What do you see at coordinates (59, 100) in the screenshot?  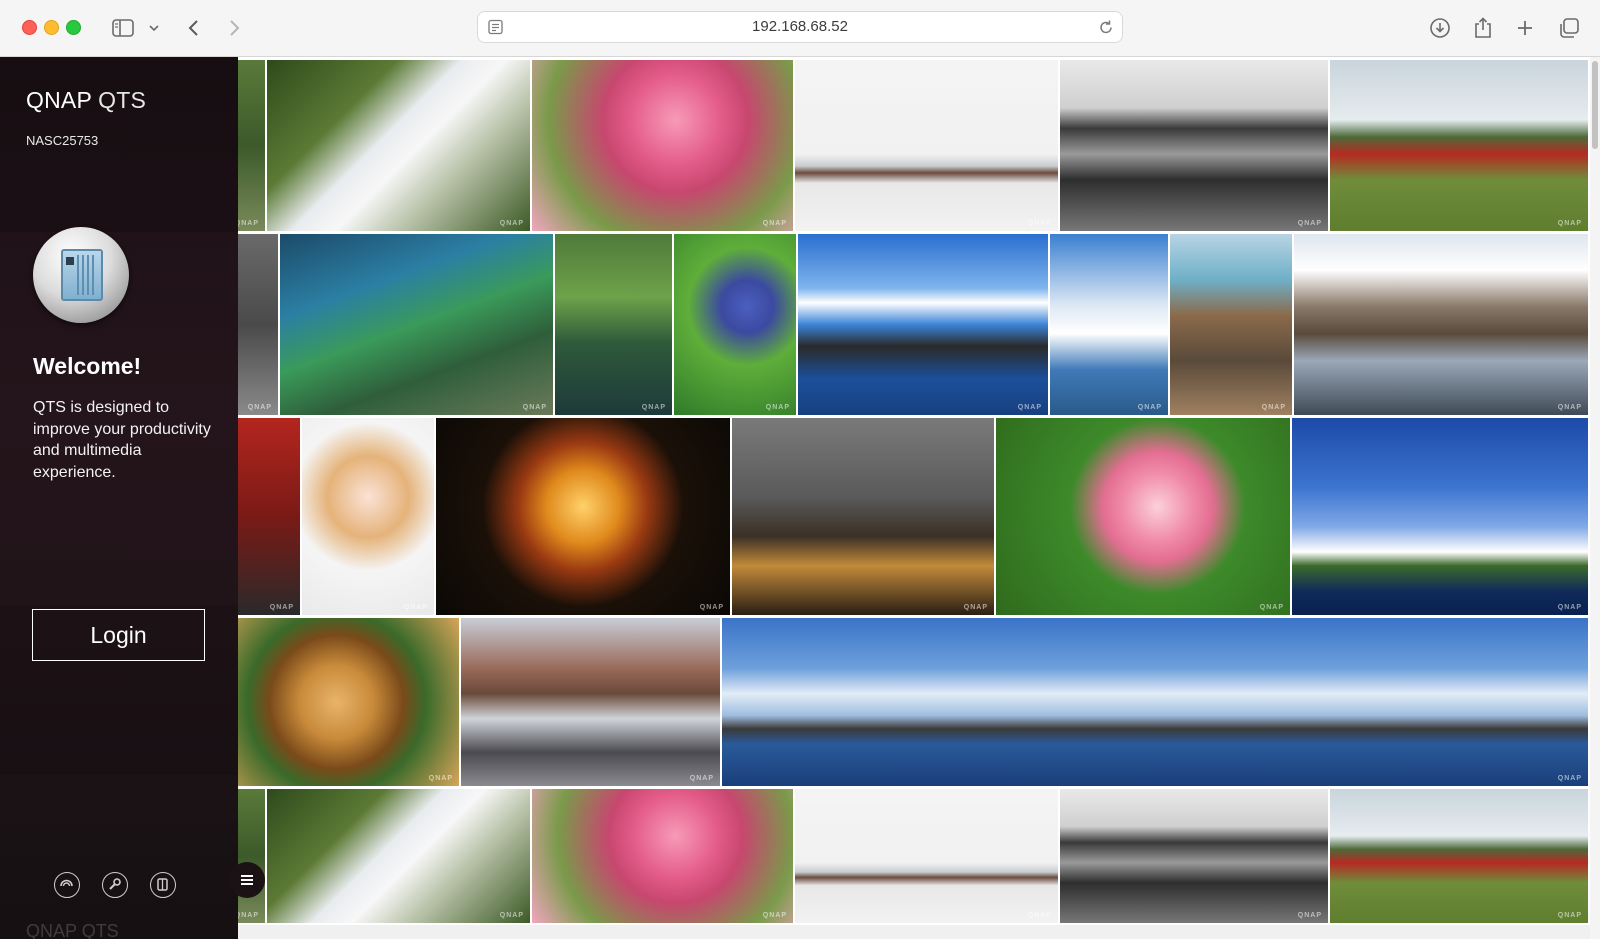 I see `brand-primary: QNAP` at bounding box center [59, 100].